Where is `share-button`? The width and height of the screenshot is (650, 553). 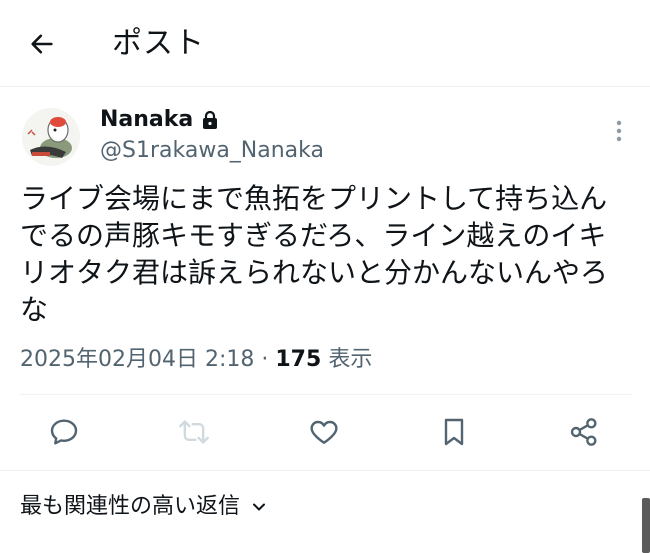
share-button is located at coordinates (584, 432).